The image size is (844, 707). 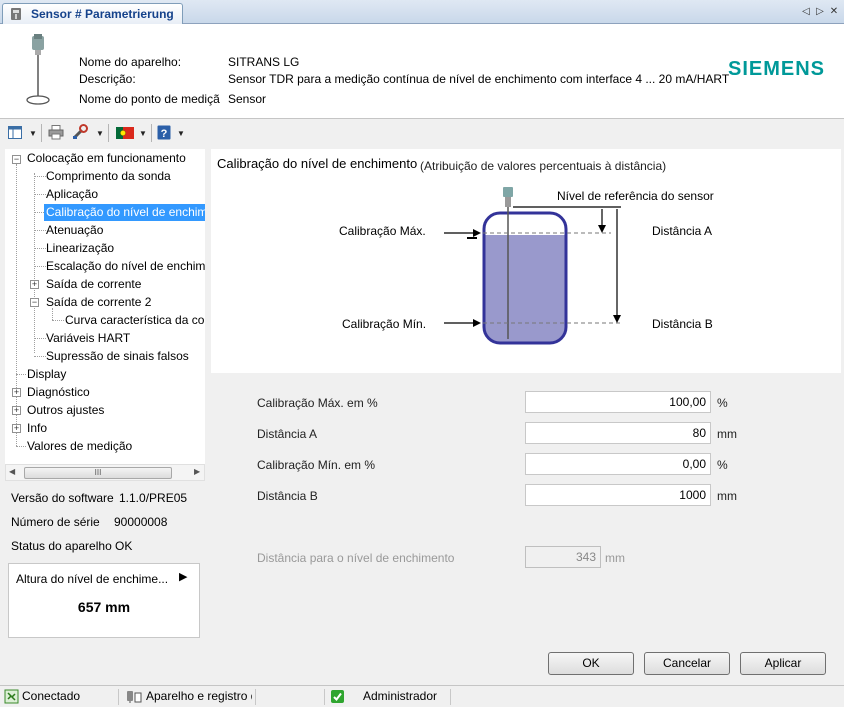 I want to click on print-icon, so click(x=56, y=132).